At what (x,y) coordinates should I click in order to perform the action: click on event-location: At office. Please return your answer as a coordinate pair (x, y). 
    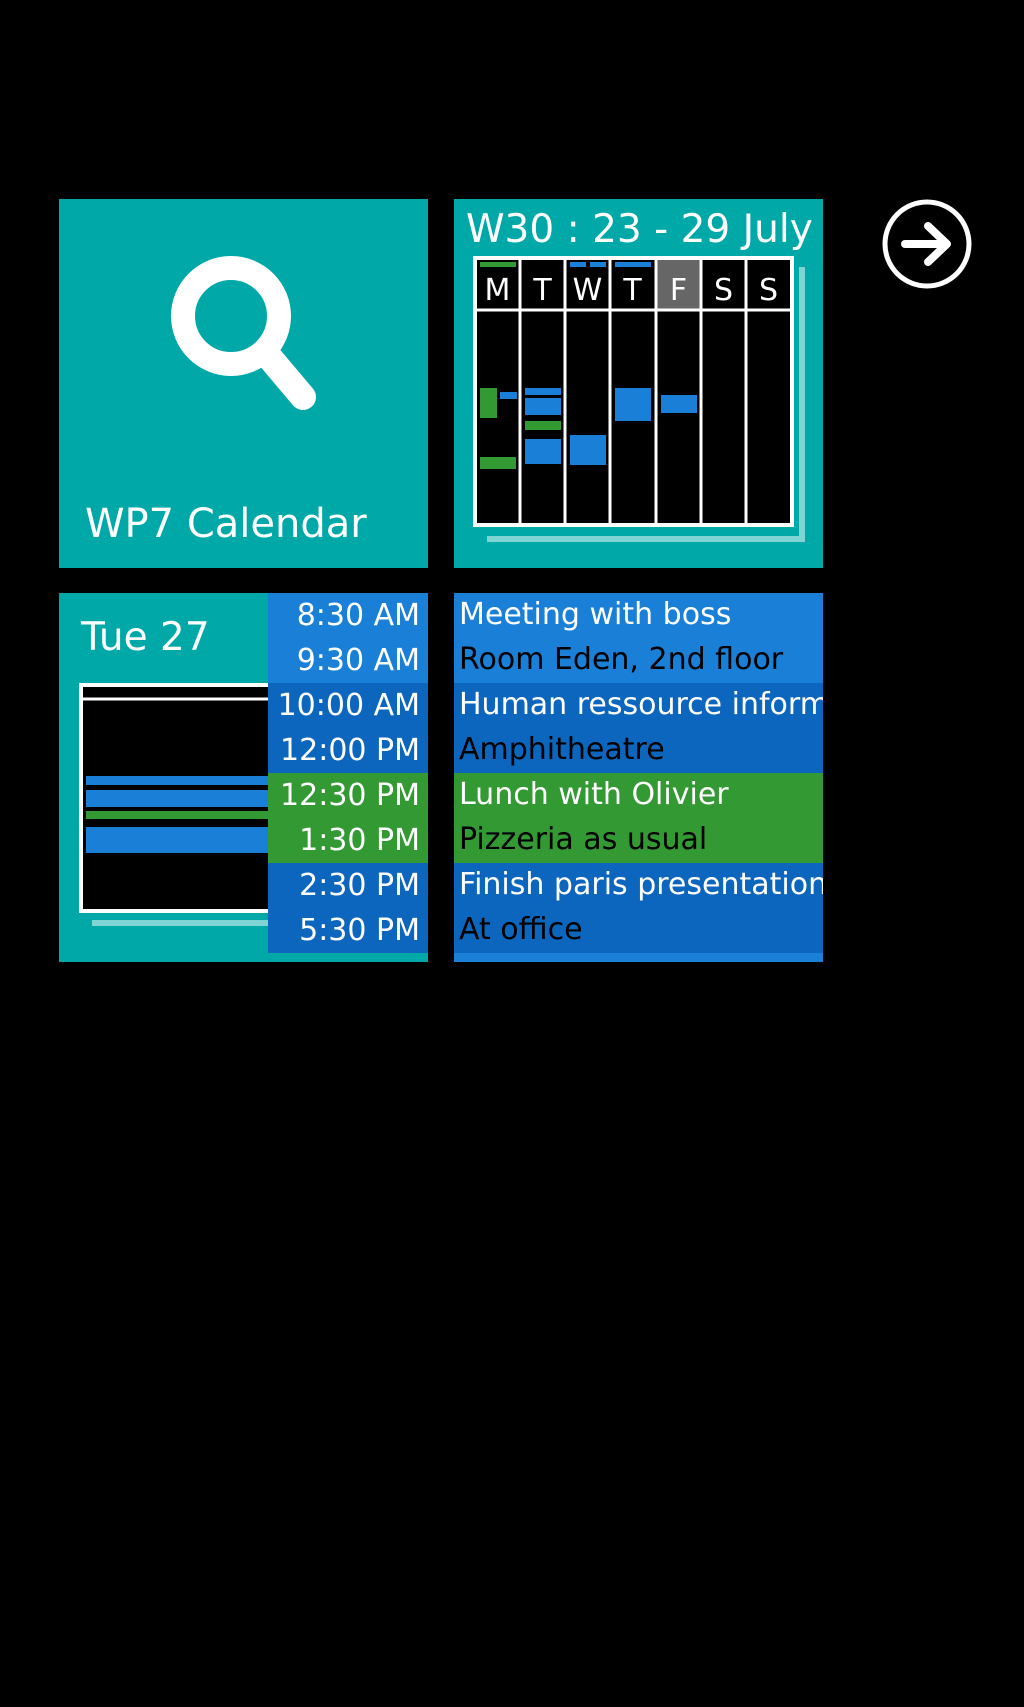
    Looking at the image, I should click on (638, 930).